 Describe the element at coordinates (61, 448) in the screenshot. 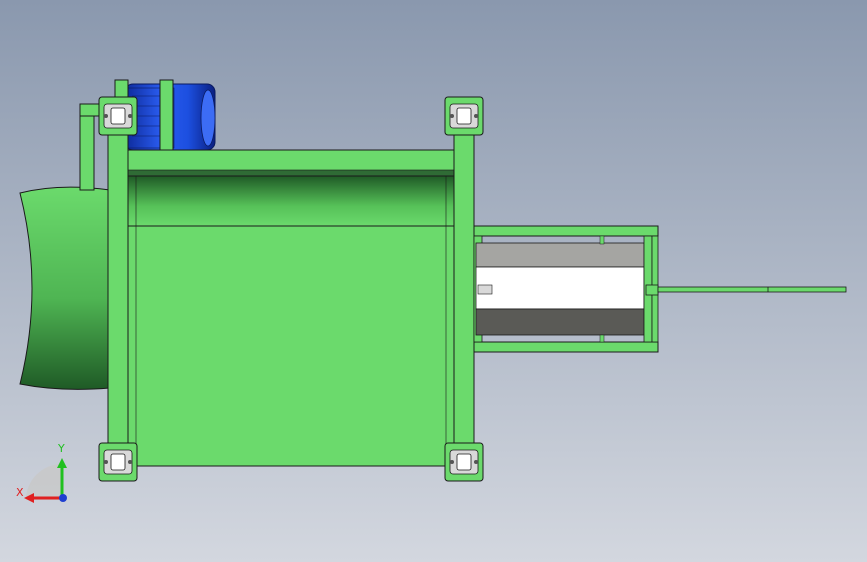

I see `y-axis-label: Y` at that location.